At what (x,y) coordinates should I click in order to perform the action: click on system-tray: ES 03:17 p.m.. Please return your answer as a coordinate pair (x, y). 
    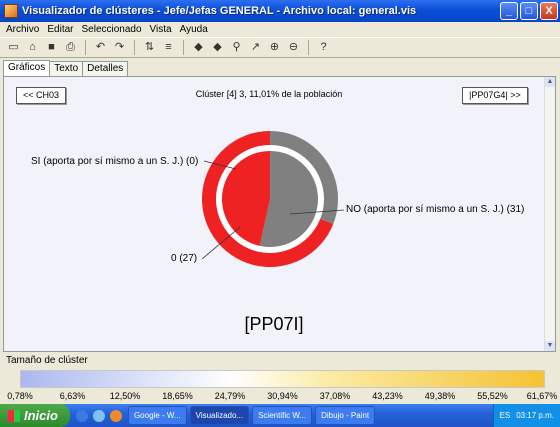
    Looking at the image, I should click on (526, 415).